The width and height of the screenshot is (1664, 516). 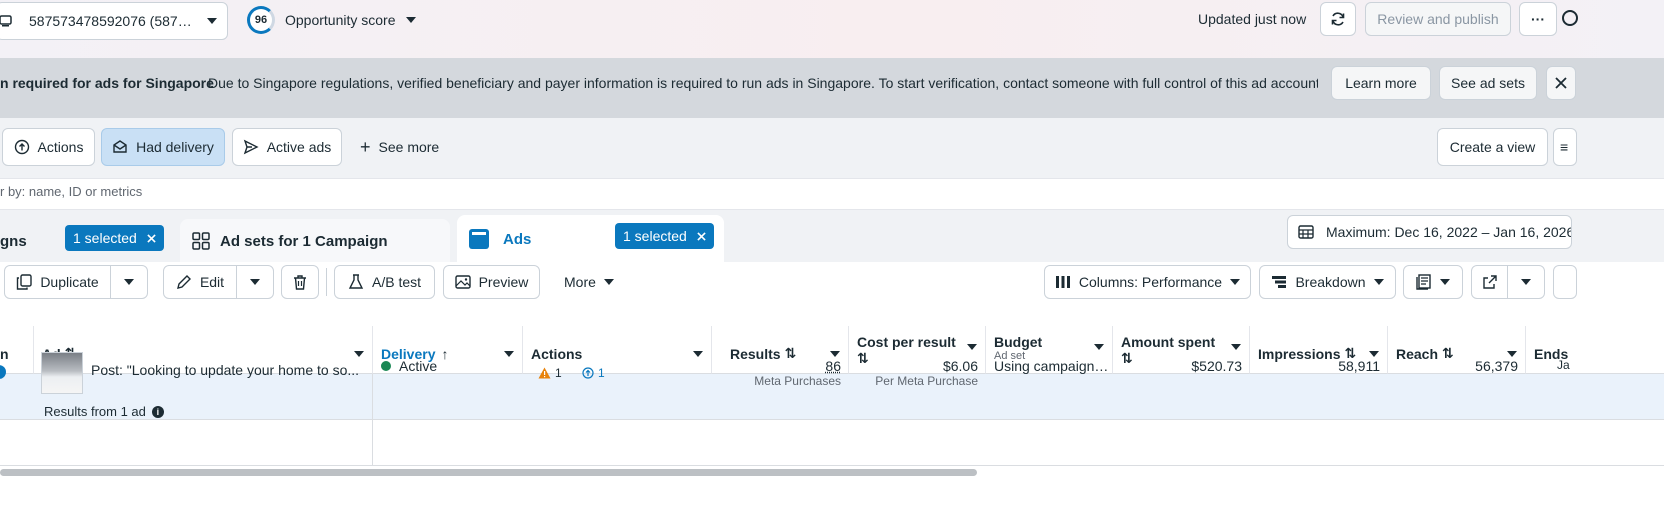 What do you see at coordinates (57, 282) in the screenshot?
I see `duplicate-button: Duplicate` at bounding box center [57, 282].